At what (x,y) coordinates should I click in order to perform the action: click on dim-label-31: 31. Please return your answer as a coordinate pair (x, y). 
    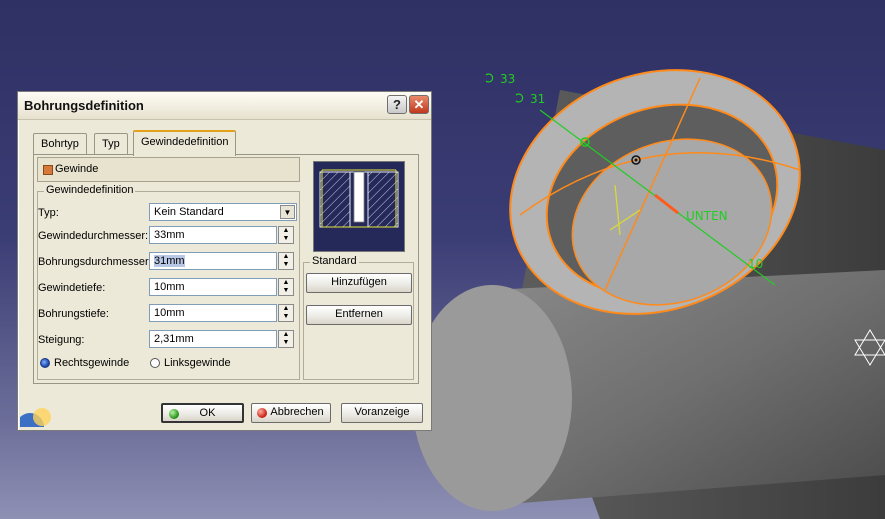
    Looking at the image, I should click on (537, 99).